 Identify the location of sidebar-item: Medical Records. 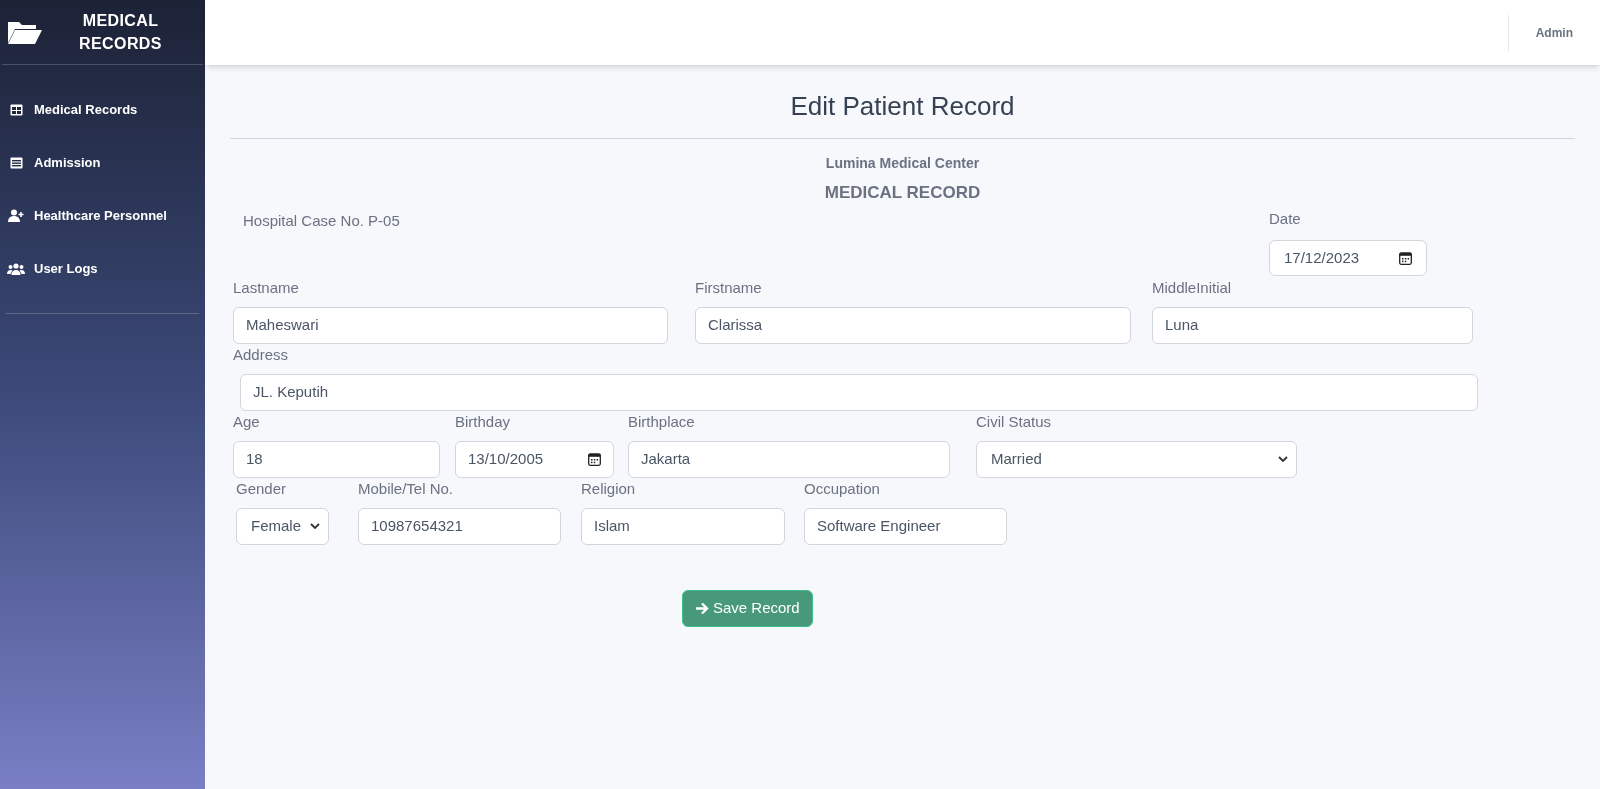
(102, 109).